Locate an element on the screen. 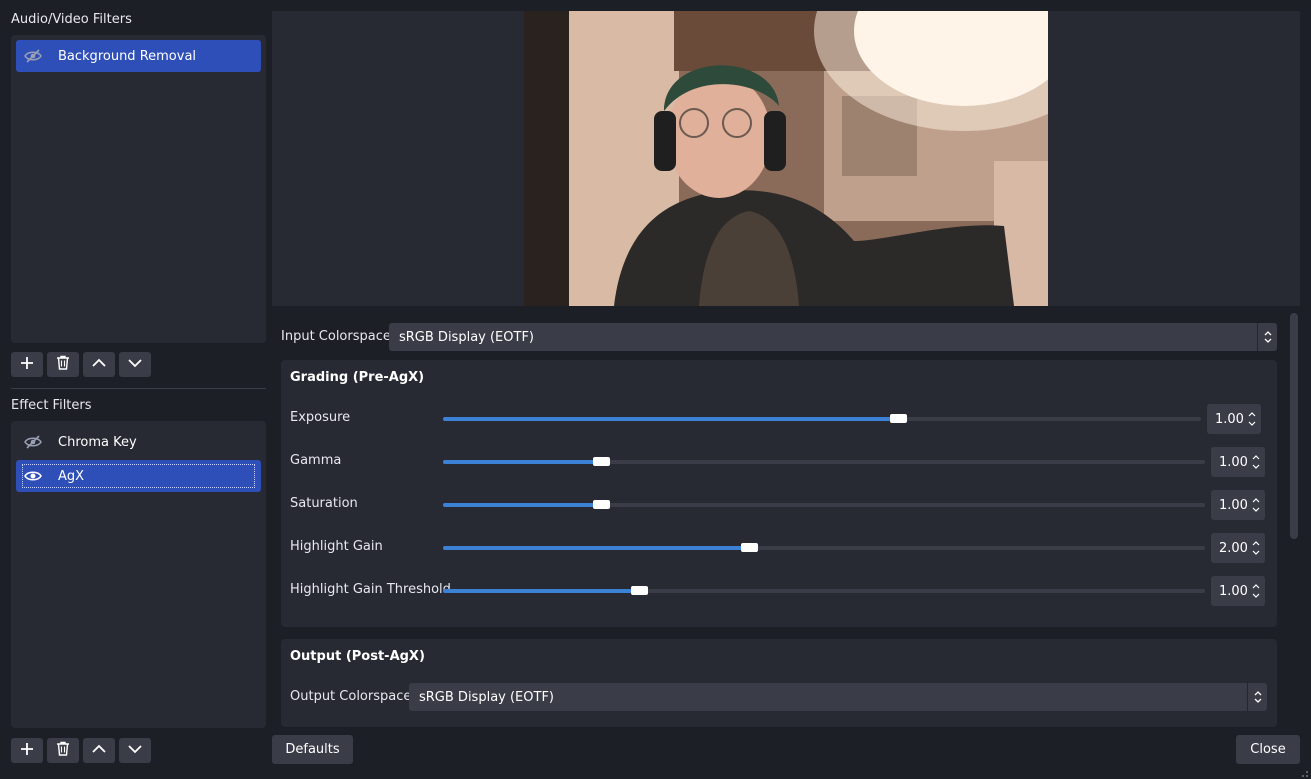 The width and height of the screenshot is (1311, 779). gamma-slider is located at coordinates (824, 461).